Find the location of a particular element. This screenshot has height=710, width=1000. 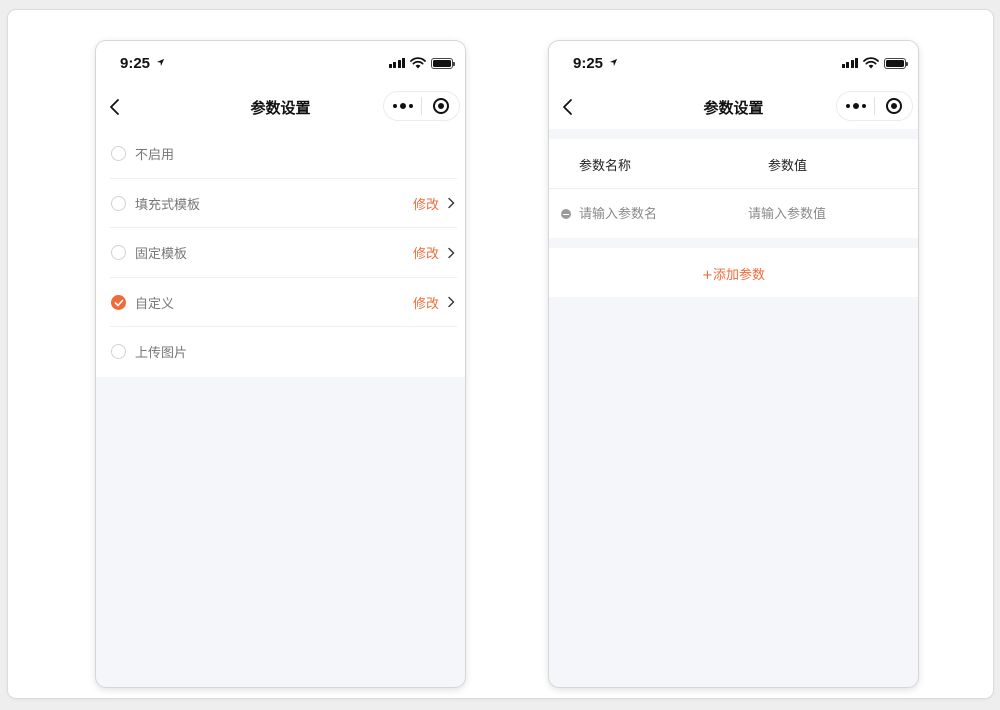

option-label: 自定义 is located at coordinates (155, 304).